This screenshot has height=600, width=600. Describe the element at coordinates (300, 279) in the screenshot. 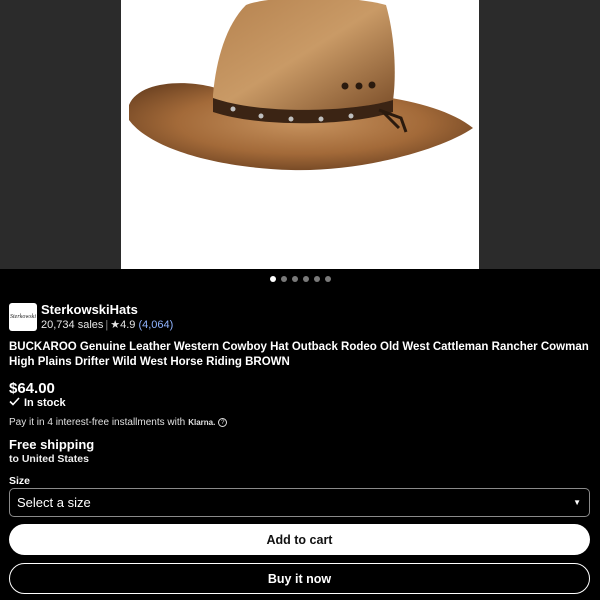

I see `gallery-pagination` at that location.